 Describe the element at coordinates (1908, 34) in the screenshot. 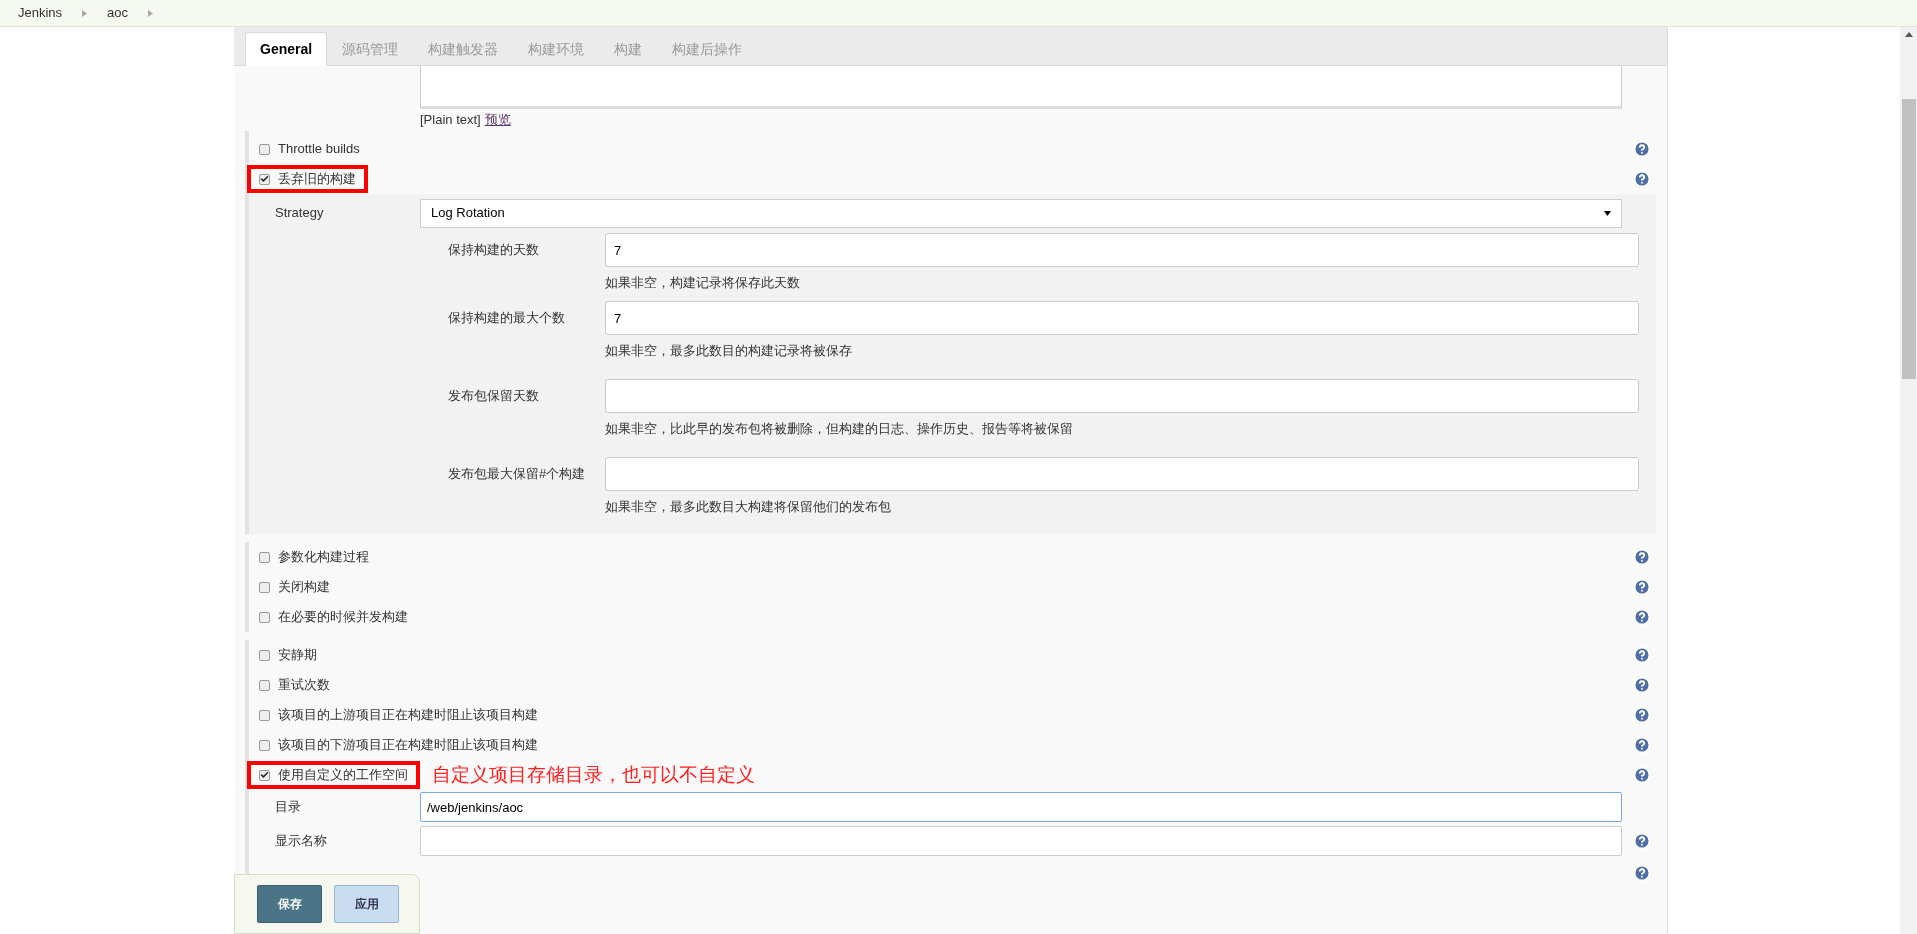

I see `scroll-up-icon` at that location.